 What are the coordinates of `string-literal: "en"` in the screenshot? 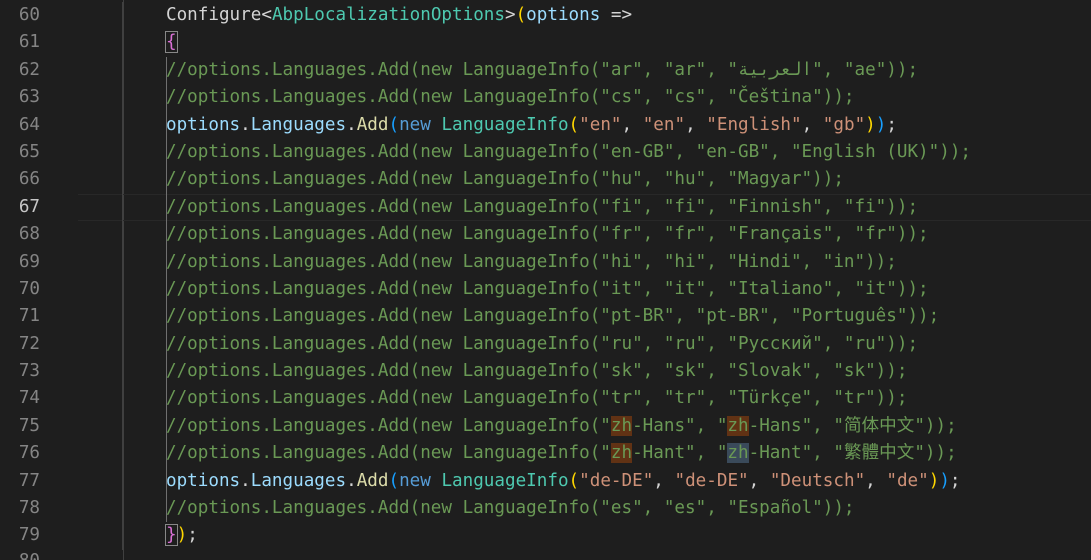 It's located at (664, 124).